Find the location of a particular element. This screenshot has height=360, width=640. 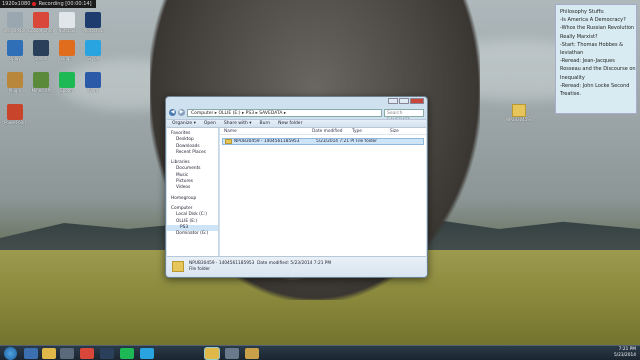

shortcut-label: Spotify is located at coordinates (67, 90).